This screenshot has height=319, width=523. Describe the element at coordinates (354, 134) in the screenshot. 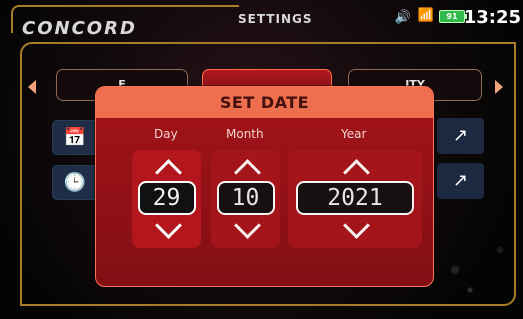

I see `year-label: Year` at that location.